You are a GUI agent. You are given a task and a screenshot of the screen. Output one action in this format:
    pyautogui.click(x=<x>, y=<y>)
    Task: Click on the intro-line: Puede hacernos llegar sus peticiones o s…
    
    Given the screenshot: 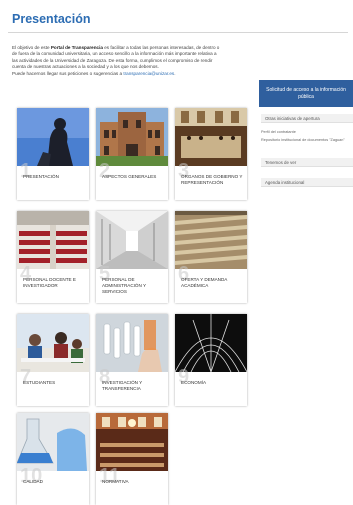 What is the action you would take?
    pyautogui.click(x=132, y=74)
    